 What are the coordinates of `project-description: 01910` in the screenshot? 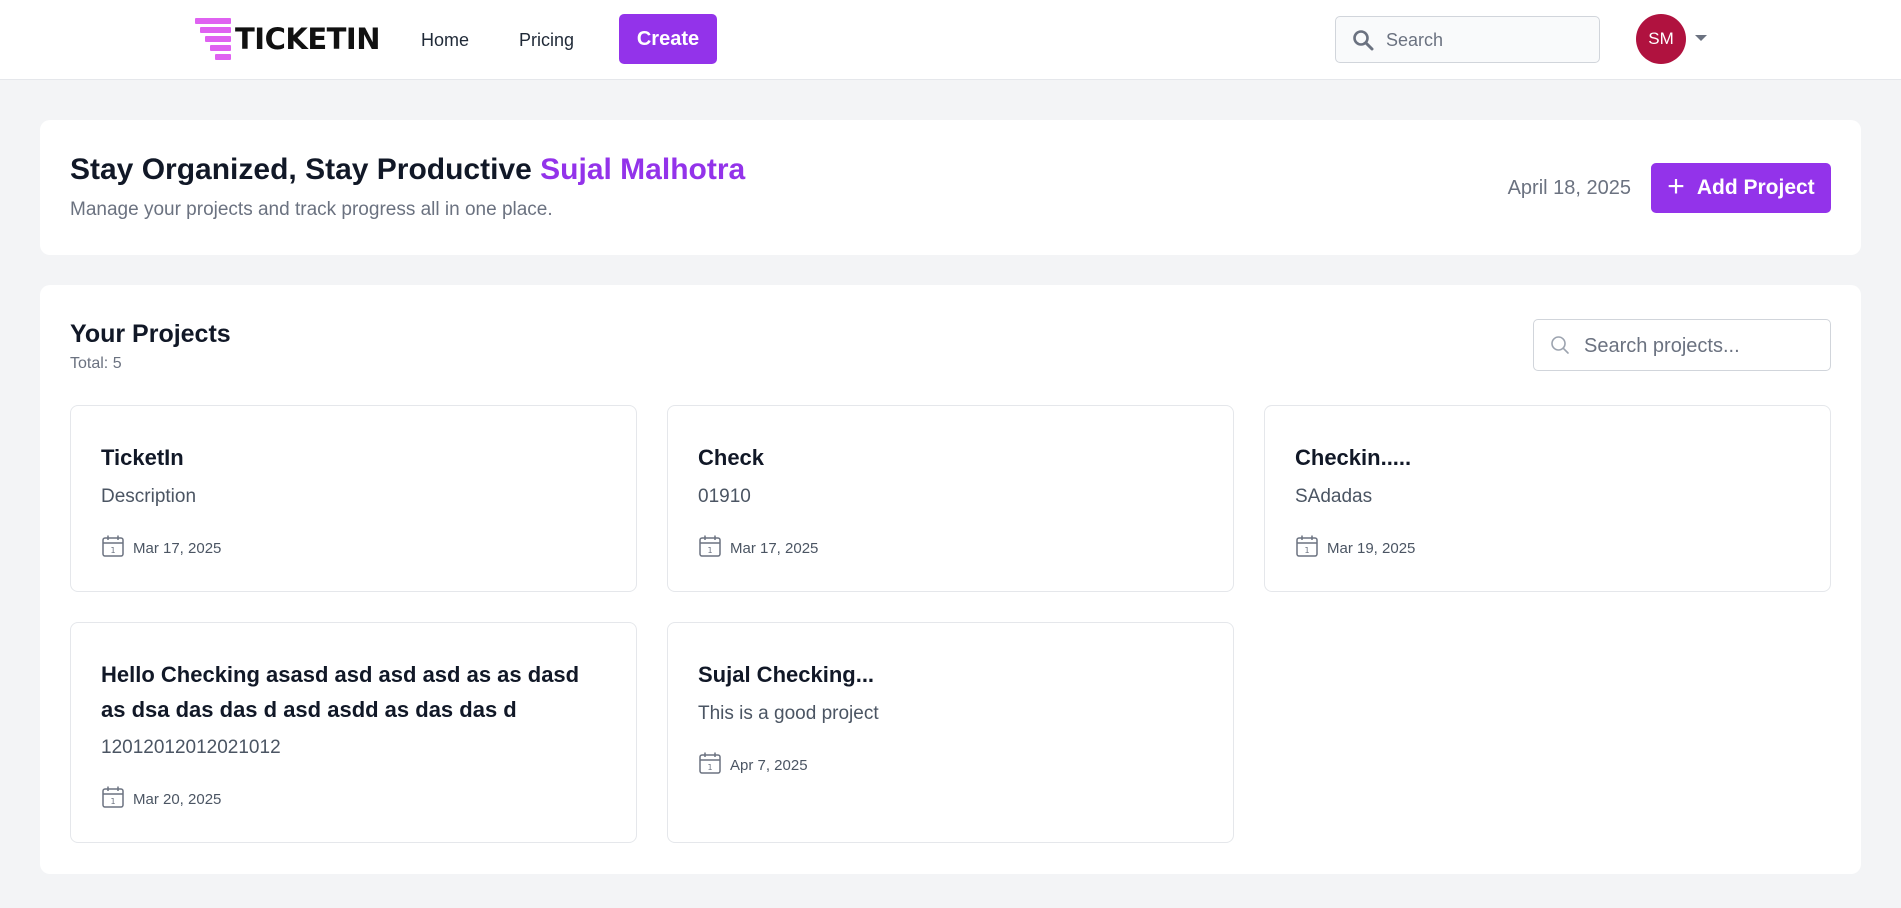 It's located at (724, 496).